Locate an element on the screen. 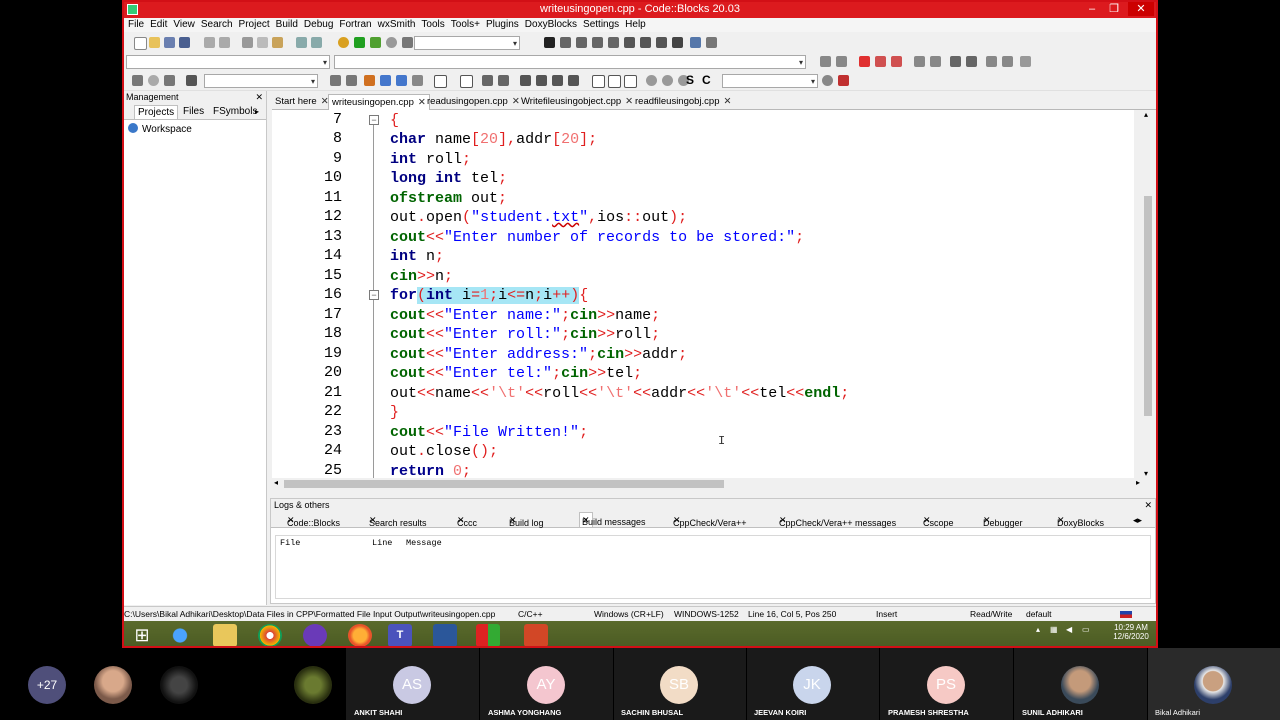 The width and height of the screenshot is (1280, 720). teams-icon: T is located at coordinates (400, 635).